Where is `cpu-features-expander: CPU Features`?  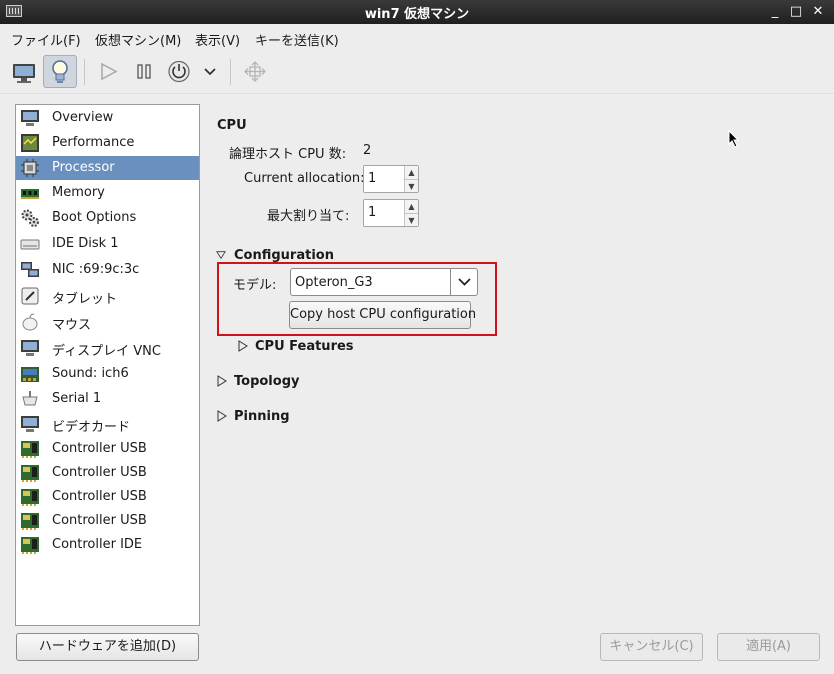
cpu-features-expander: CPU Features is located at coordinates (304, 346).